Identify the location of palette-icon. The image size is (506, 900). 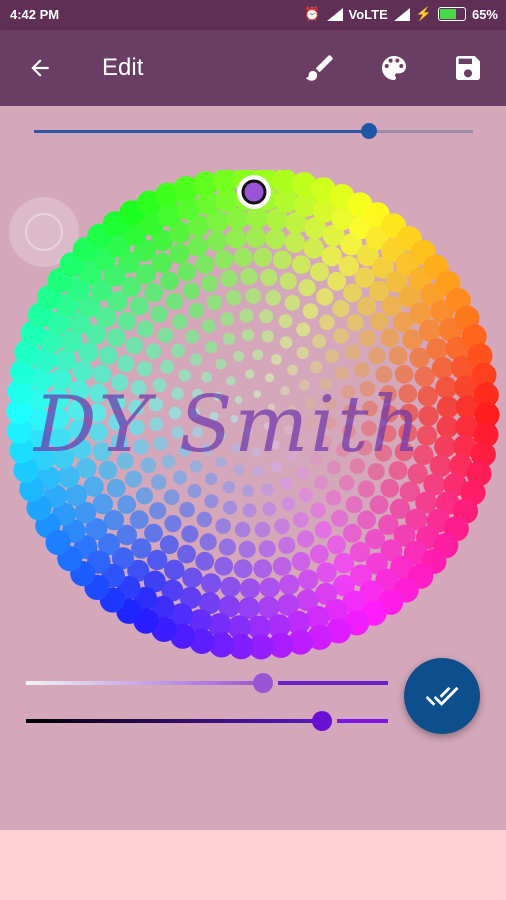
(394, 68).